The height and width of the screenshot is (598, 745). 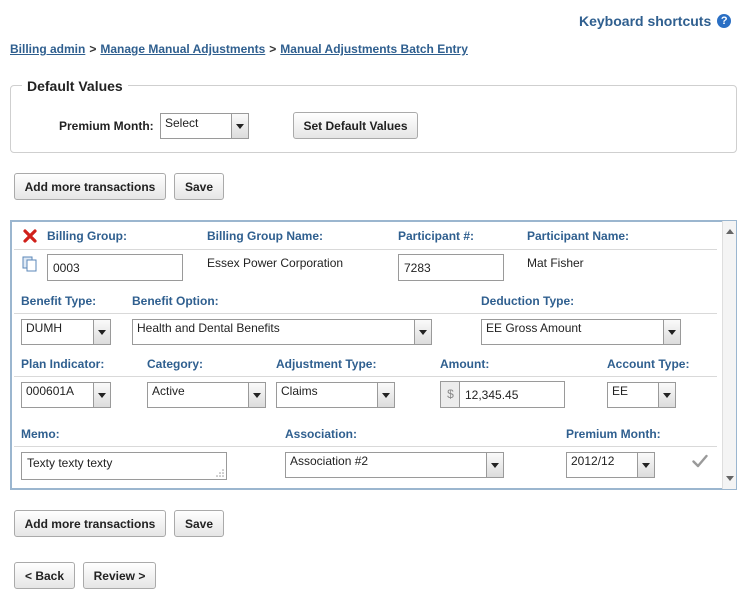 What do you see at coordinates (534, 328) in the screenshot?
I see `deduction-type-value: EE Gross Amount` at bounding box center [534, 328].